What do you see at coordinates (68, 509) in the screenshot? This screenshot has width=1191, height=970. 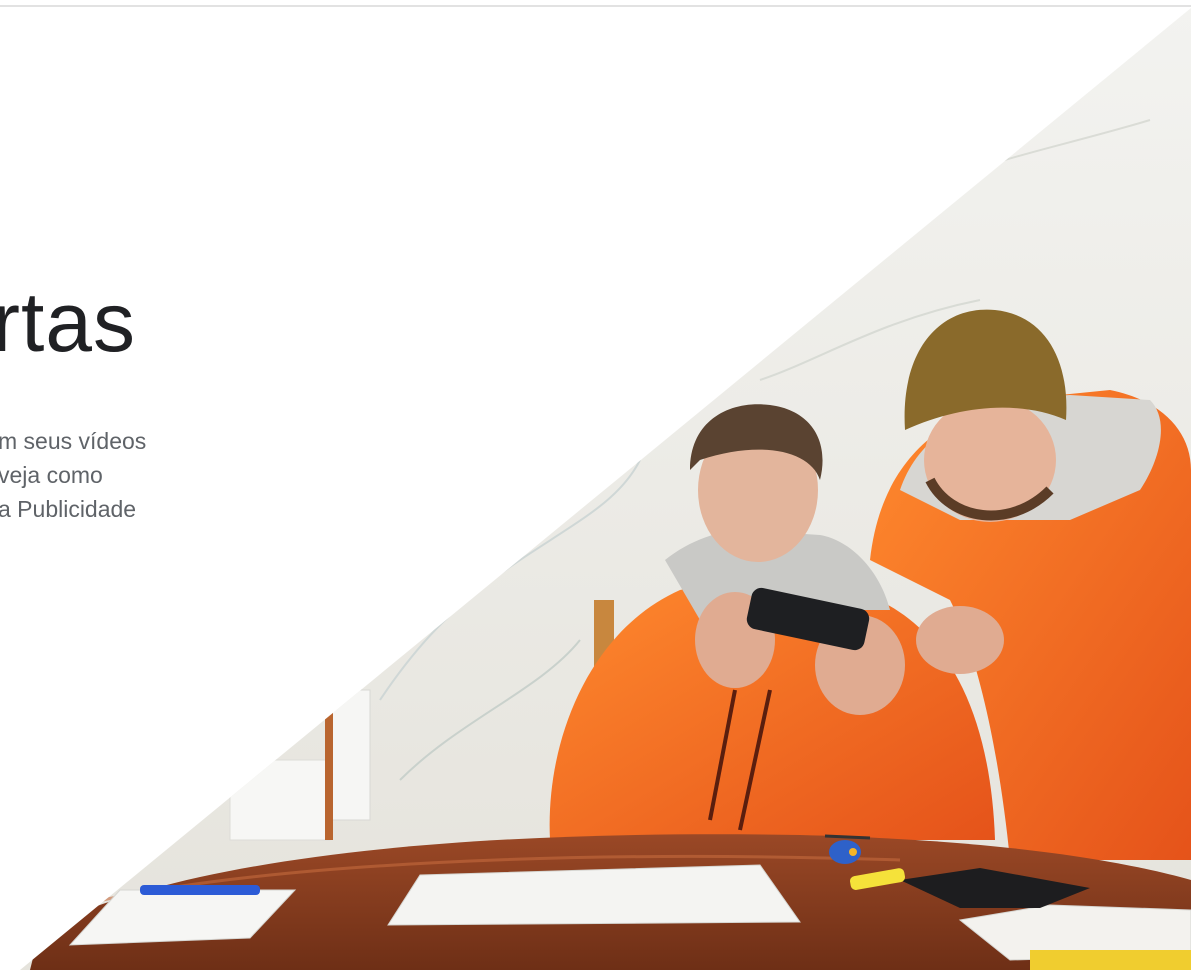 I see `hero-body-line: a Publicidade` at bounding box center [68, 509].